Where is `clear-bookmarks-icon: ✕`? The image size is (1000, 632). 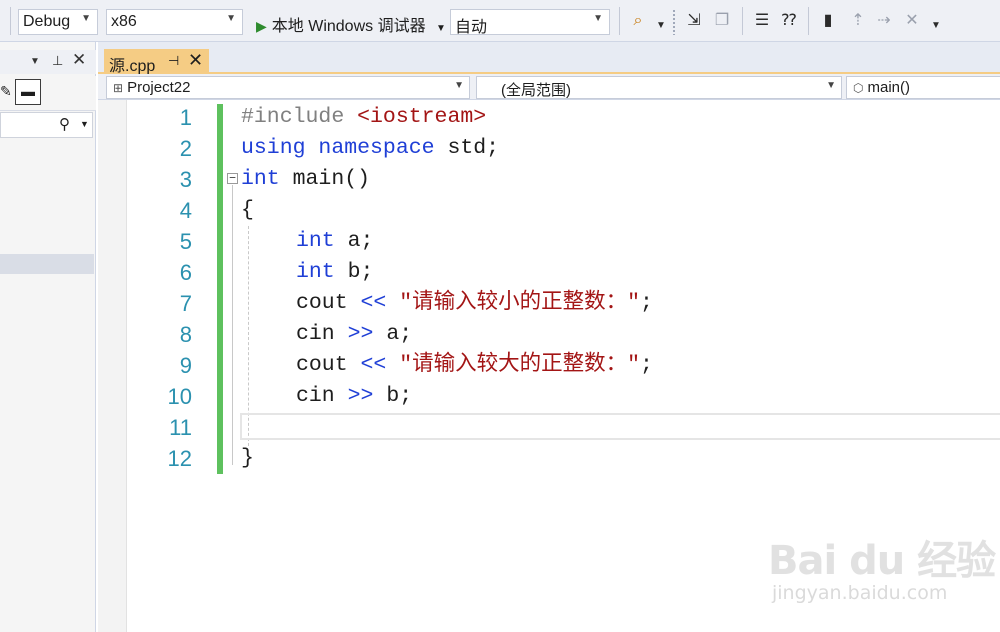
clear-bookmarks-icon: ✕ is located at coordinates (912, 21).